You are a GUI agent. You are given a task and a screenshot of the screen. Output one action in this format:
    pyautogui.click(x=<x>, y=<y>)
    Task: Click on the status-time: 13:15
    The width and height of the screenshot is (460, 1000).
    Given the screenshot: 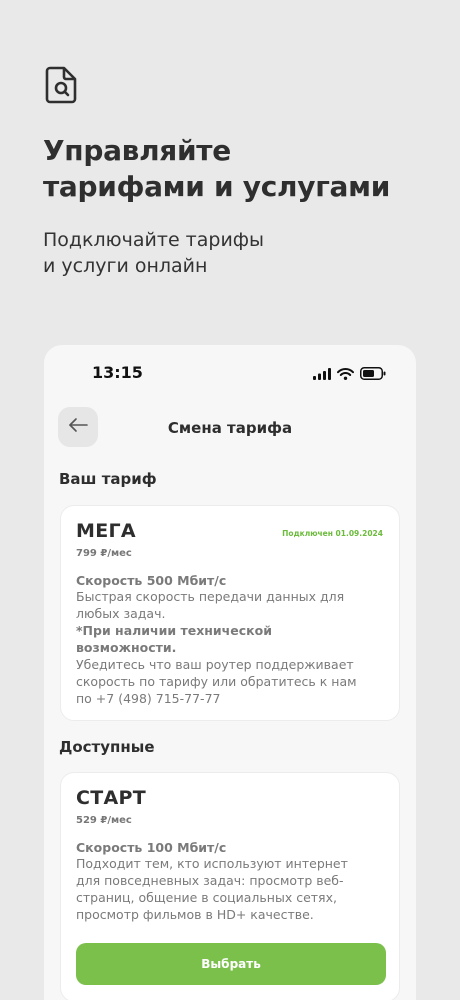 What is the action you would take?
    pyautogui.click(x=117, y=372)
    